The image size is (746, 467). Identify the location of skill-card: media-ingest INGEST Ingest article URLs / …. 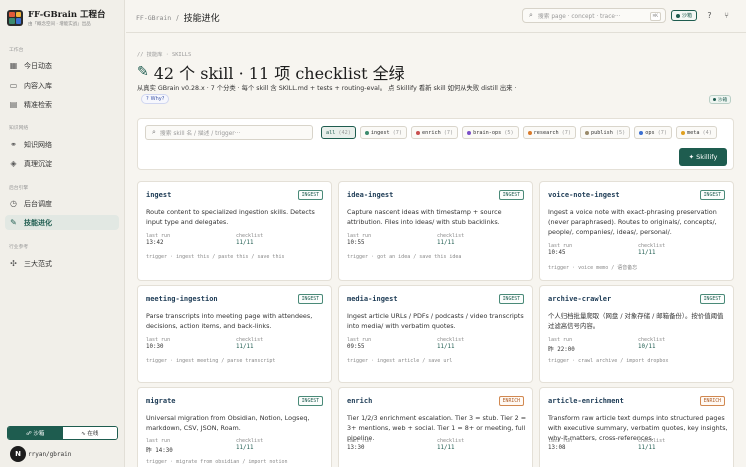
(435, 334).